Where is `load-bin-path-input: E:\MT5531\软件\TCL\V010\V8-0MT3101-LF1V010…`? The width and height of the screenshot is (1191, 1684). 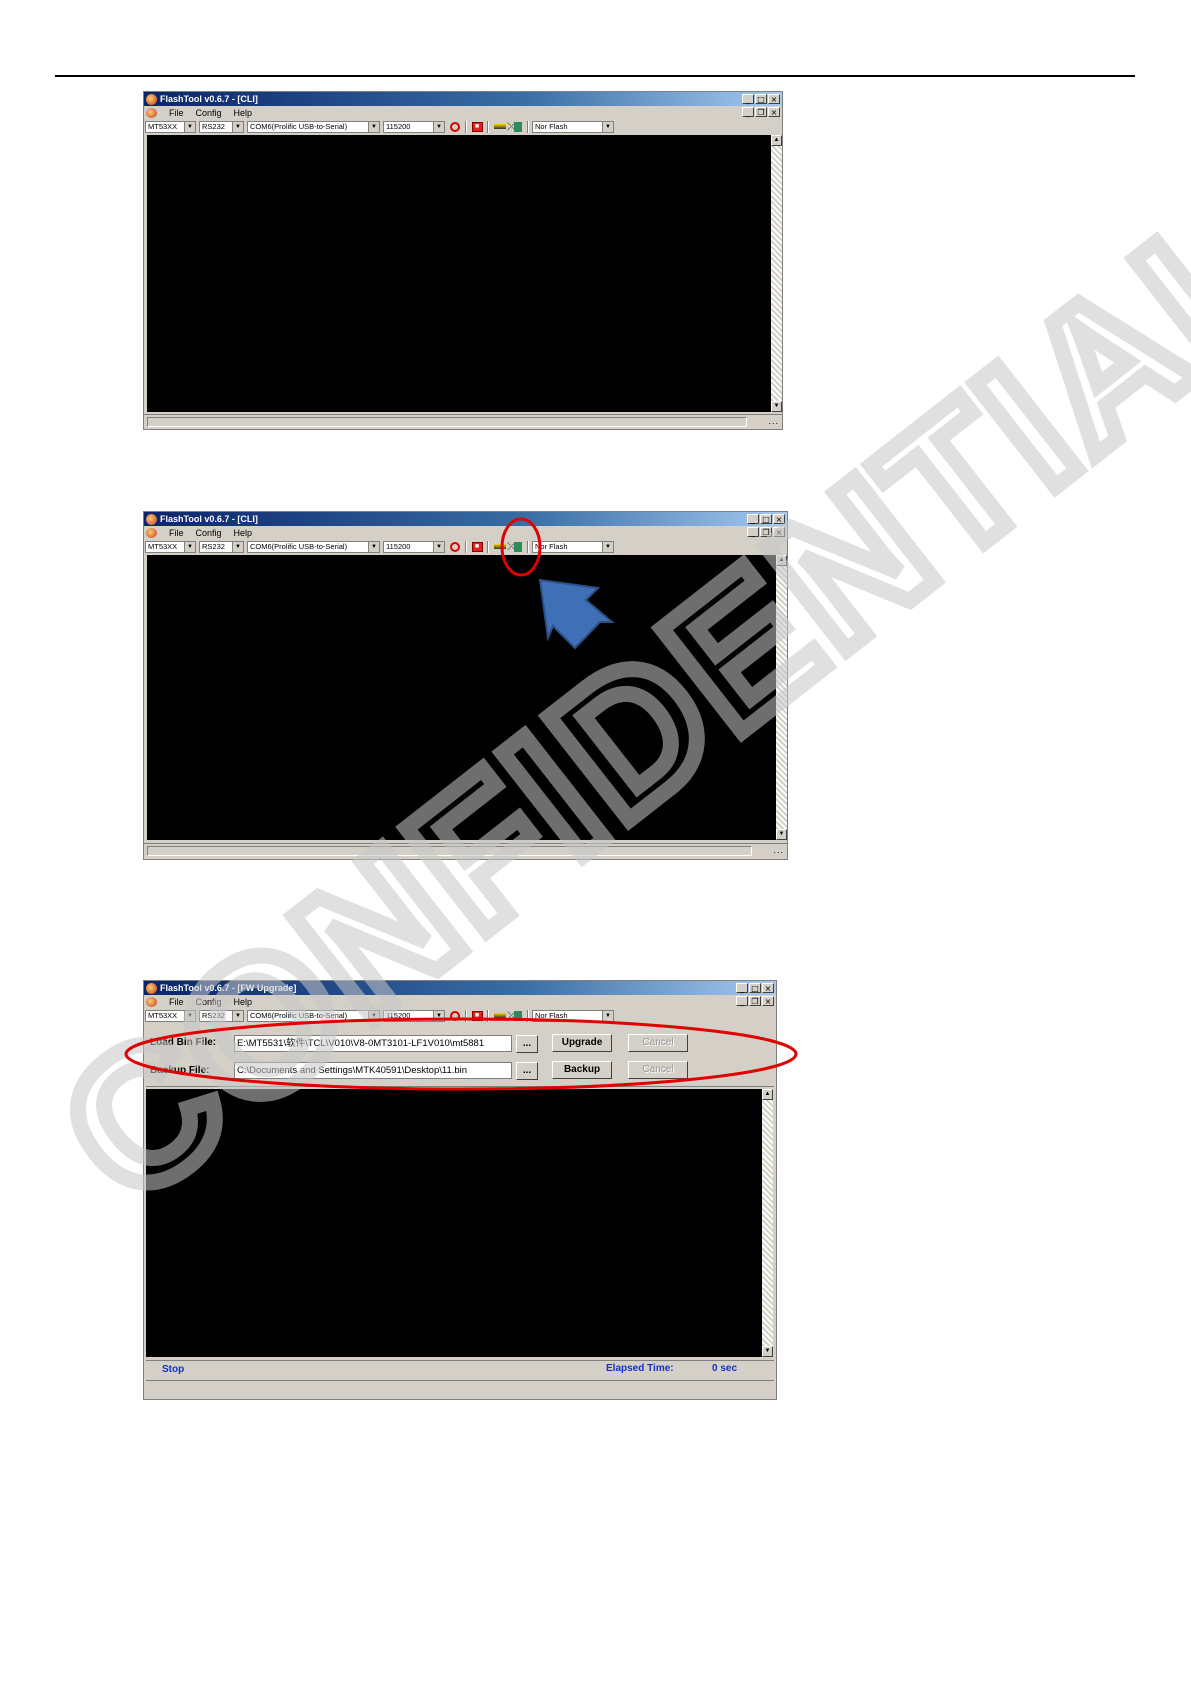 load-bin-path-input: E:\MT5531\软件\TCL\V010\V8-0MT3101-LF1V010… is located at coordinates (373, 1043).